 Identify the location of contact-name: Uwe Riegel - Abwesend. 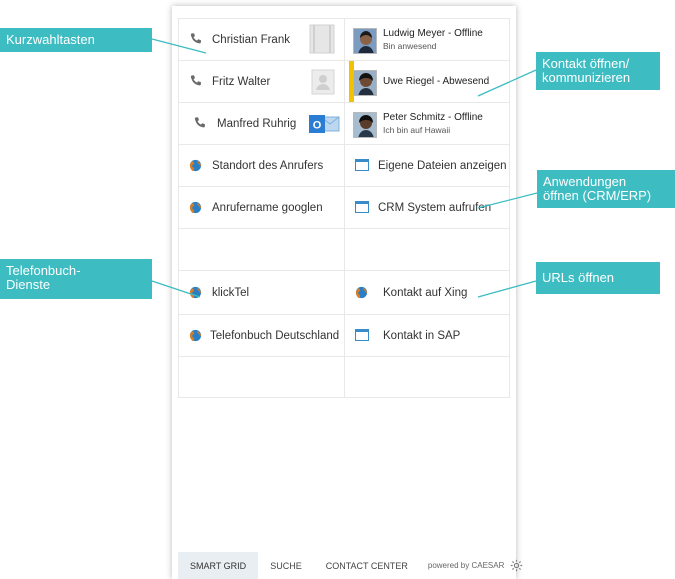
(436, 81).